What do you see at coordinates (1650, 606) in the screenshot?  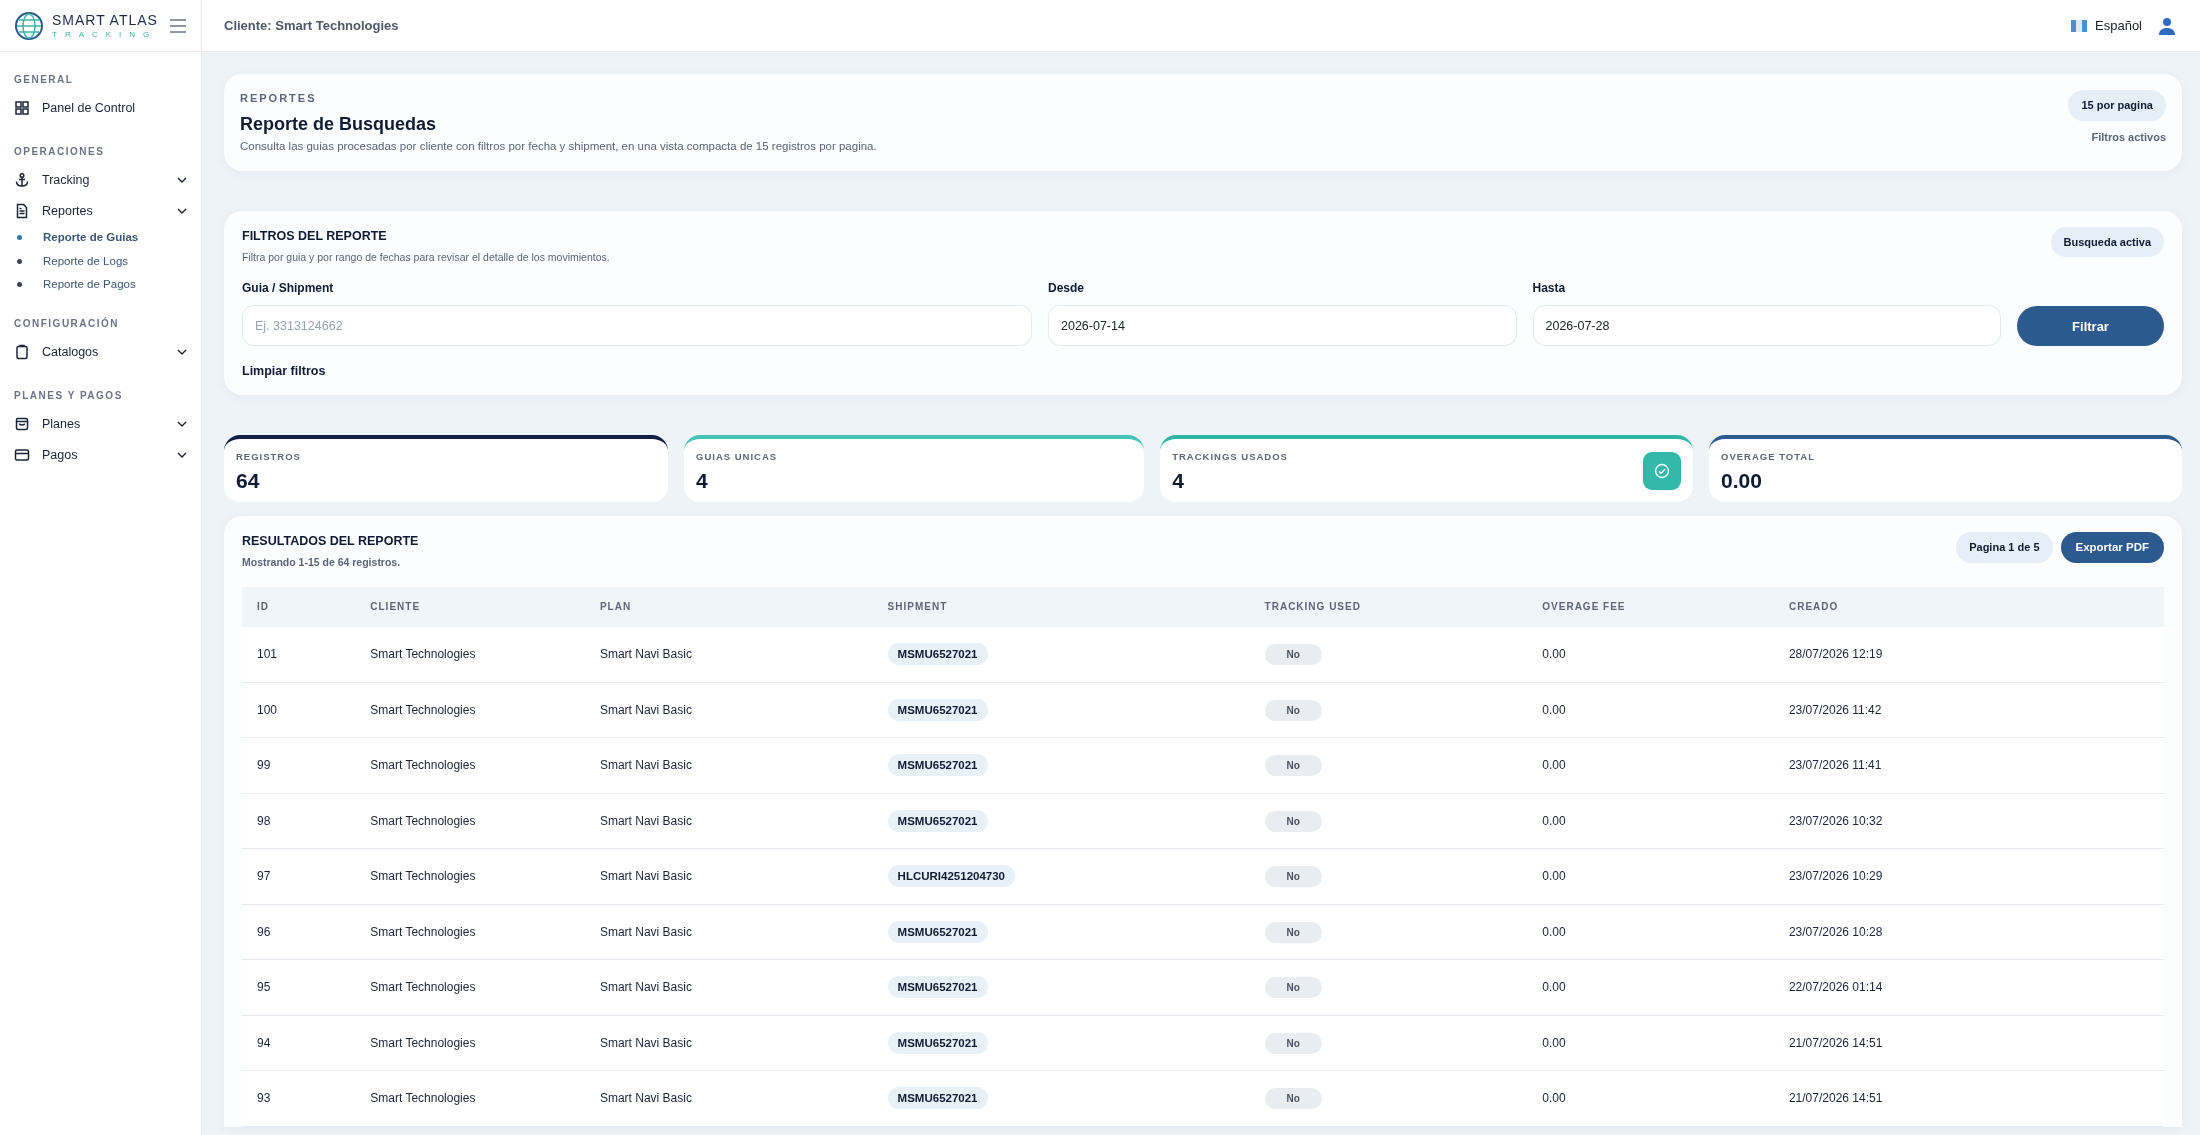 I see `column-header: OVERAGE FEE` at bounding box center [1650, 606].